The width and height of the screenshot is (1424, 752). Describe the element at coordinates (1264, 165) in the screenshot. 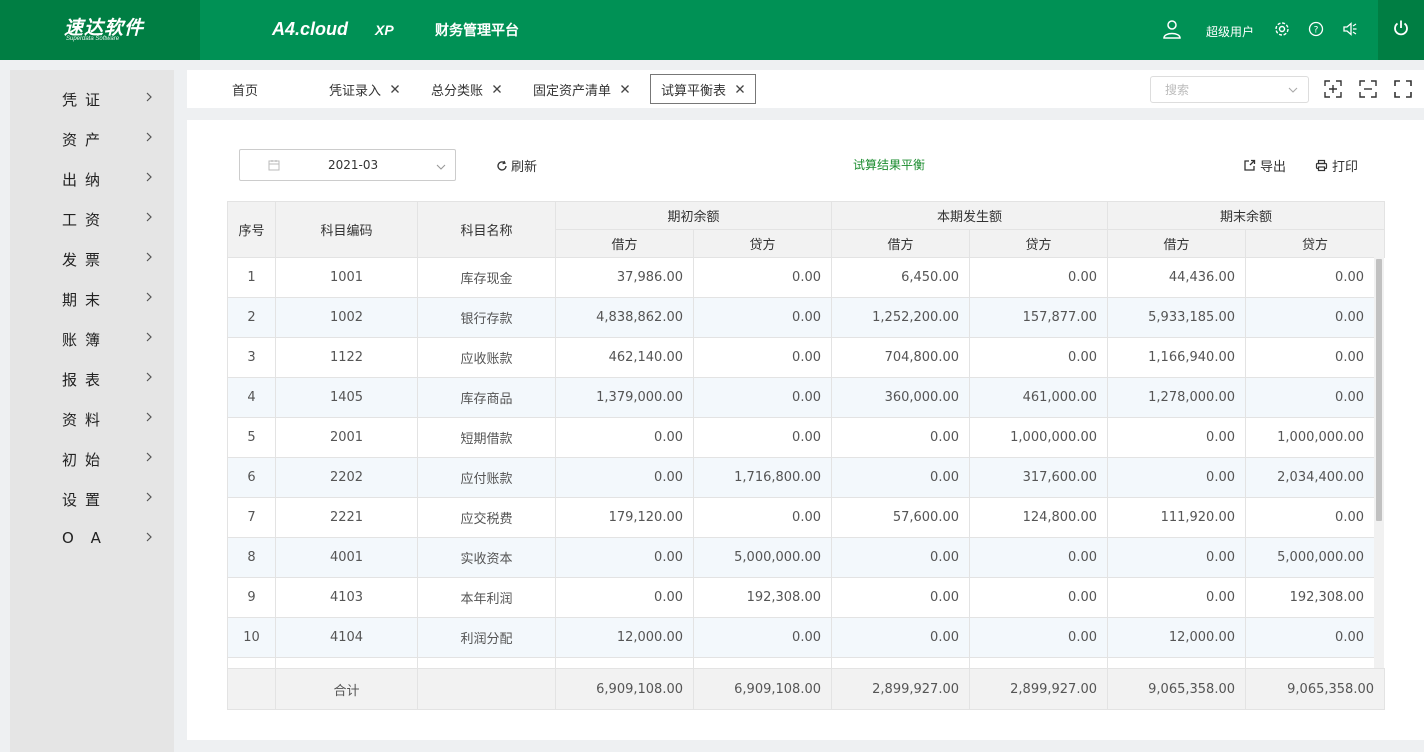

I see `export-button: 导出` at that location.